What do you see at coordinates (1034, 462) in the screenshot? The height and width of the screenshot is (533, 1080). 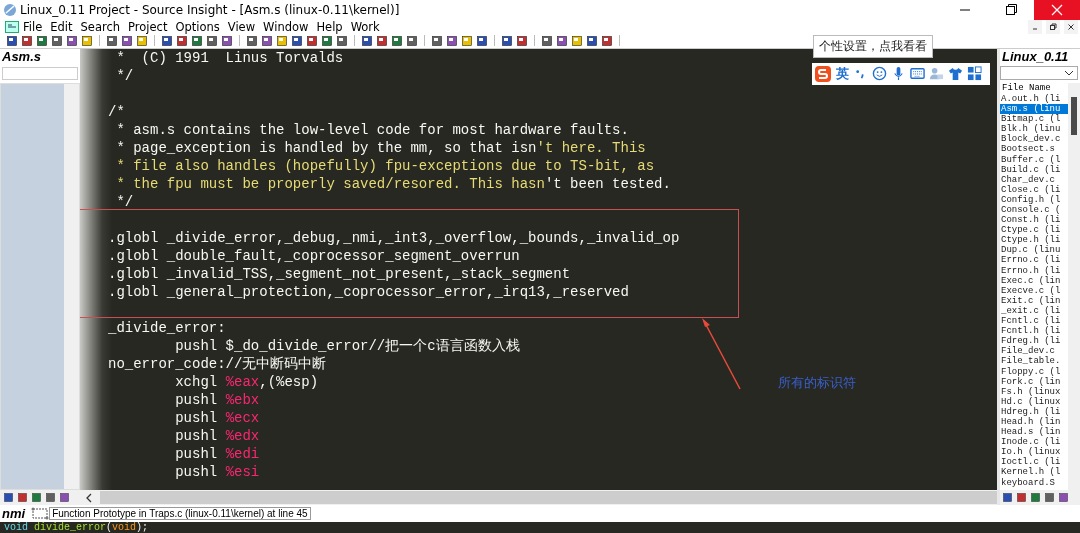 I see `list-entry: Ioctl.c (li` at bounding box center [1034, 462].